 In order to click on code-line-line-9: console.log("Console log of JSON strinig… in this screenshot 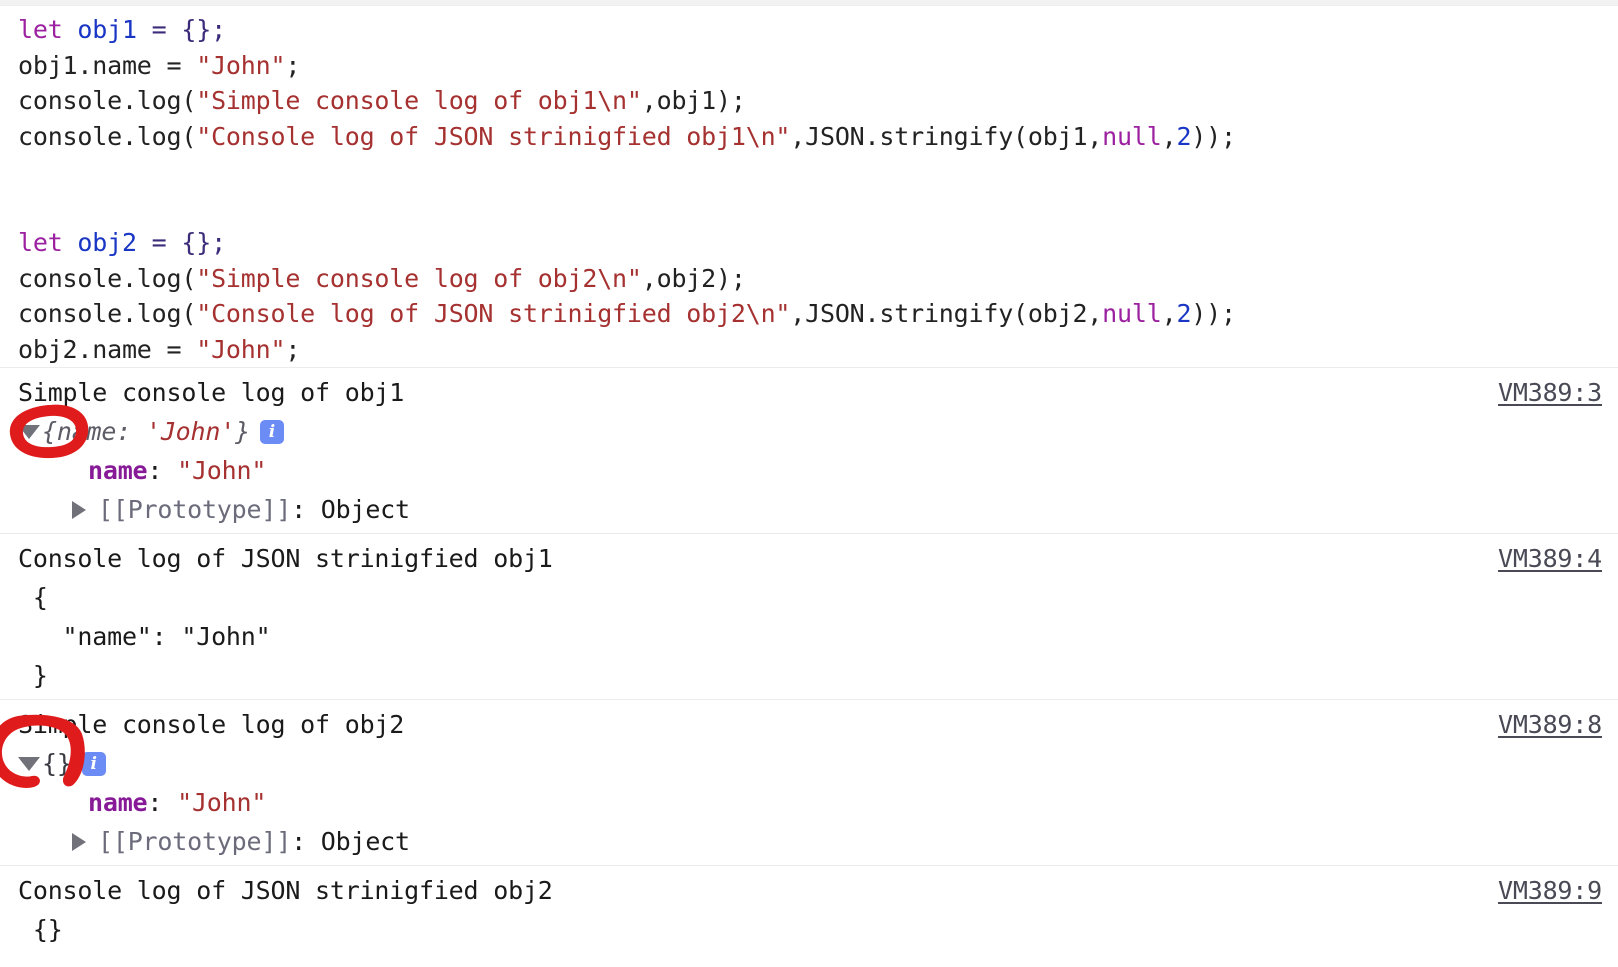, I will do `click(809, 314)`.